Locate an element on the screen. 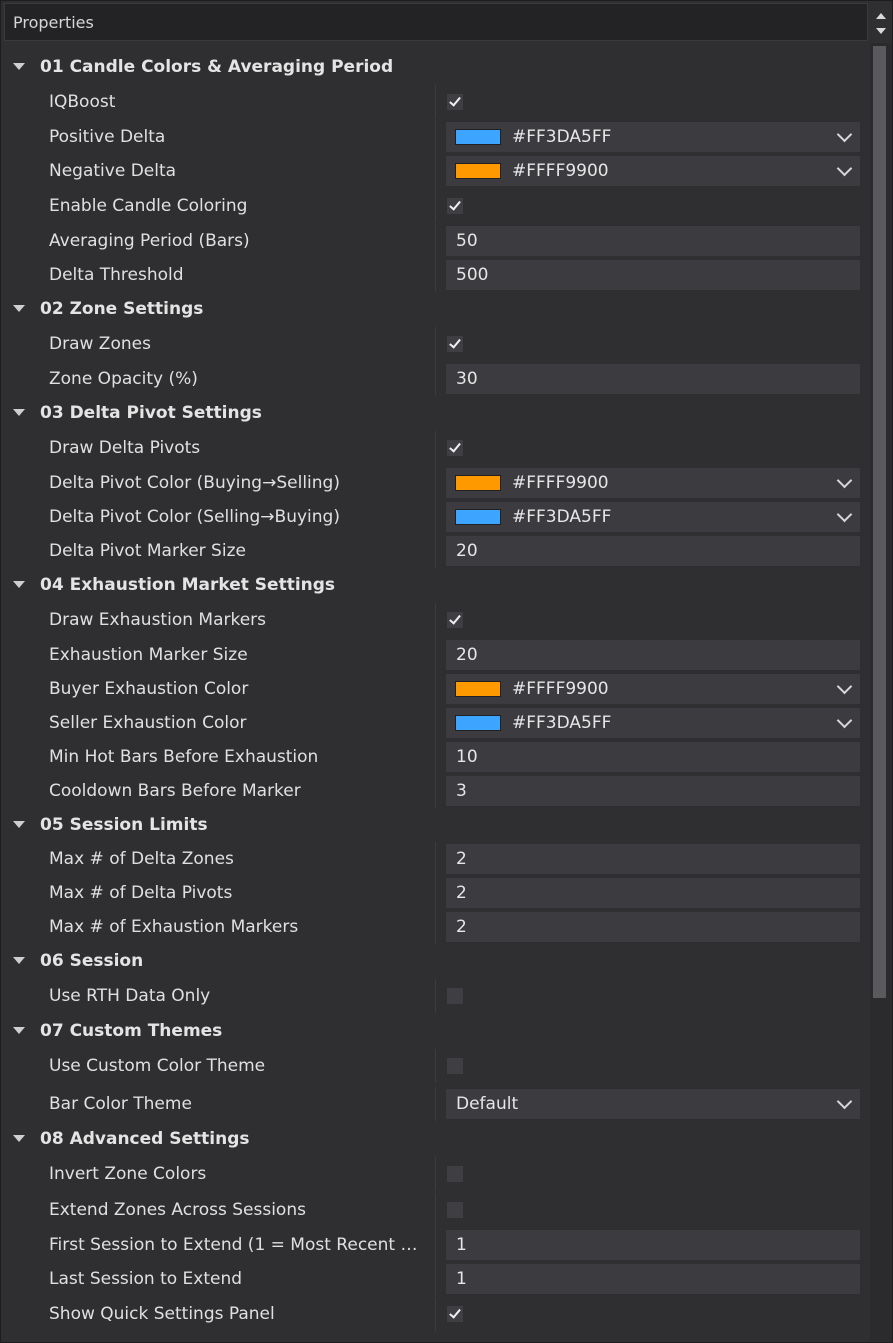 This screenshot has height=1343, width=893. property-input: 30 is located at coordinates (653, 379).